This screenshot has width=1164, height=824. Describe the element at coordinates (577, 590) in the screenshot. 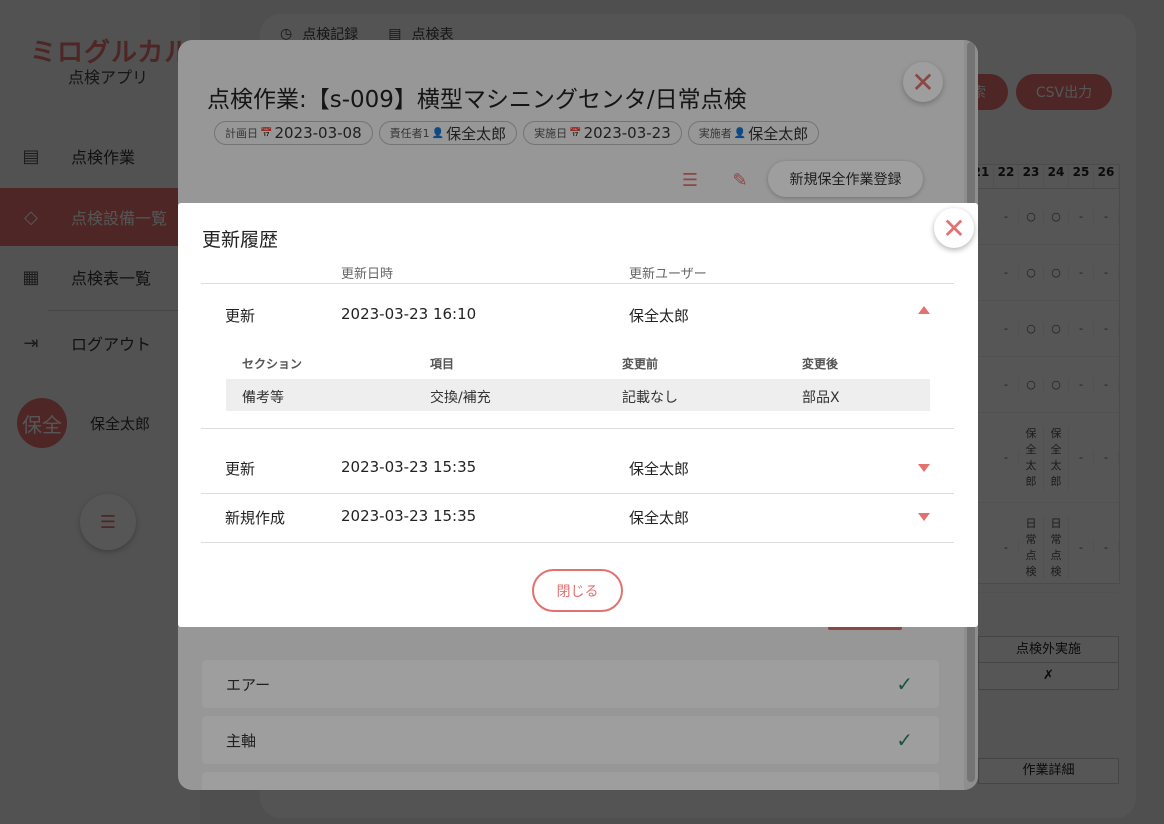

I see `close-button: 閉じる` at that location.